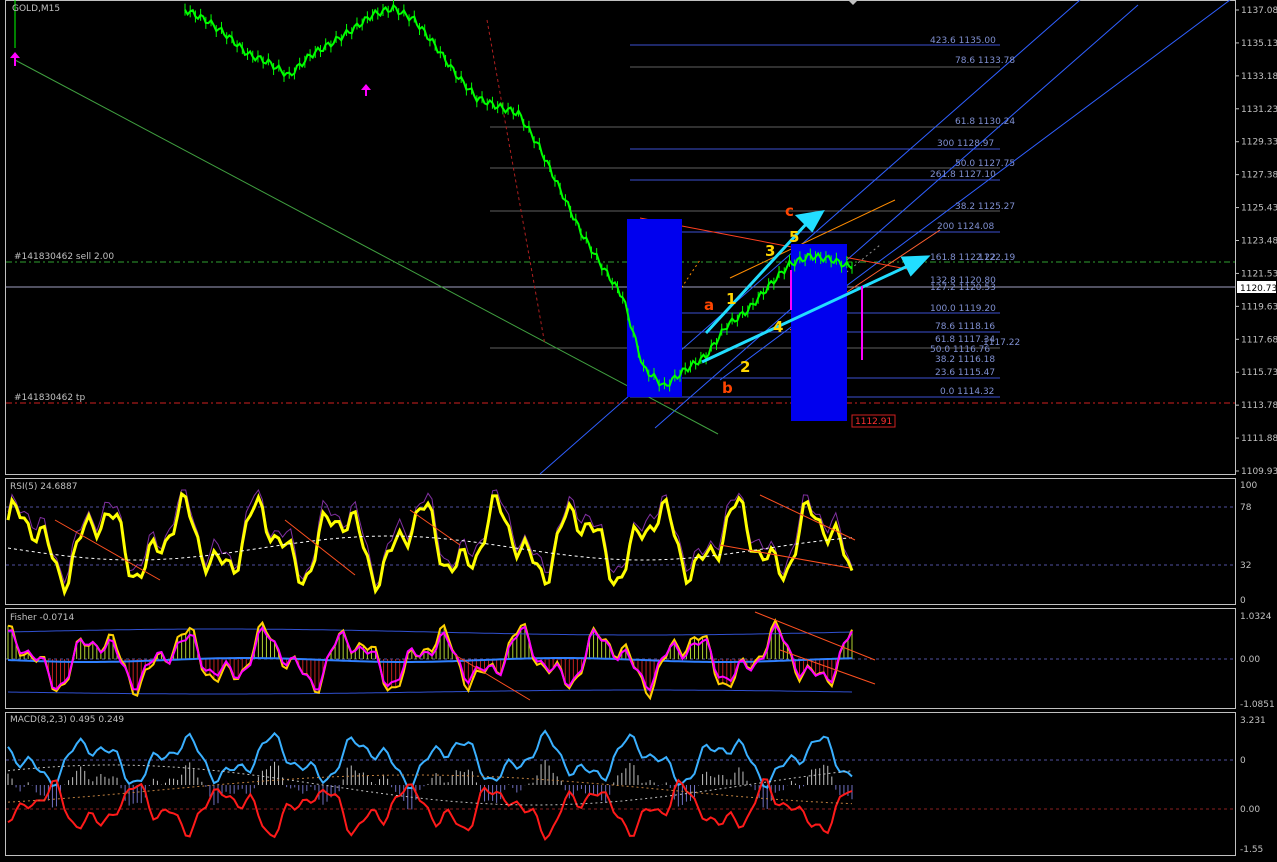  What do you see at coordinates (819, 332) in the screenshot?
I see `supply-box-right` at bounding box center [819, 332].